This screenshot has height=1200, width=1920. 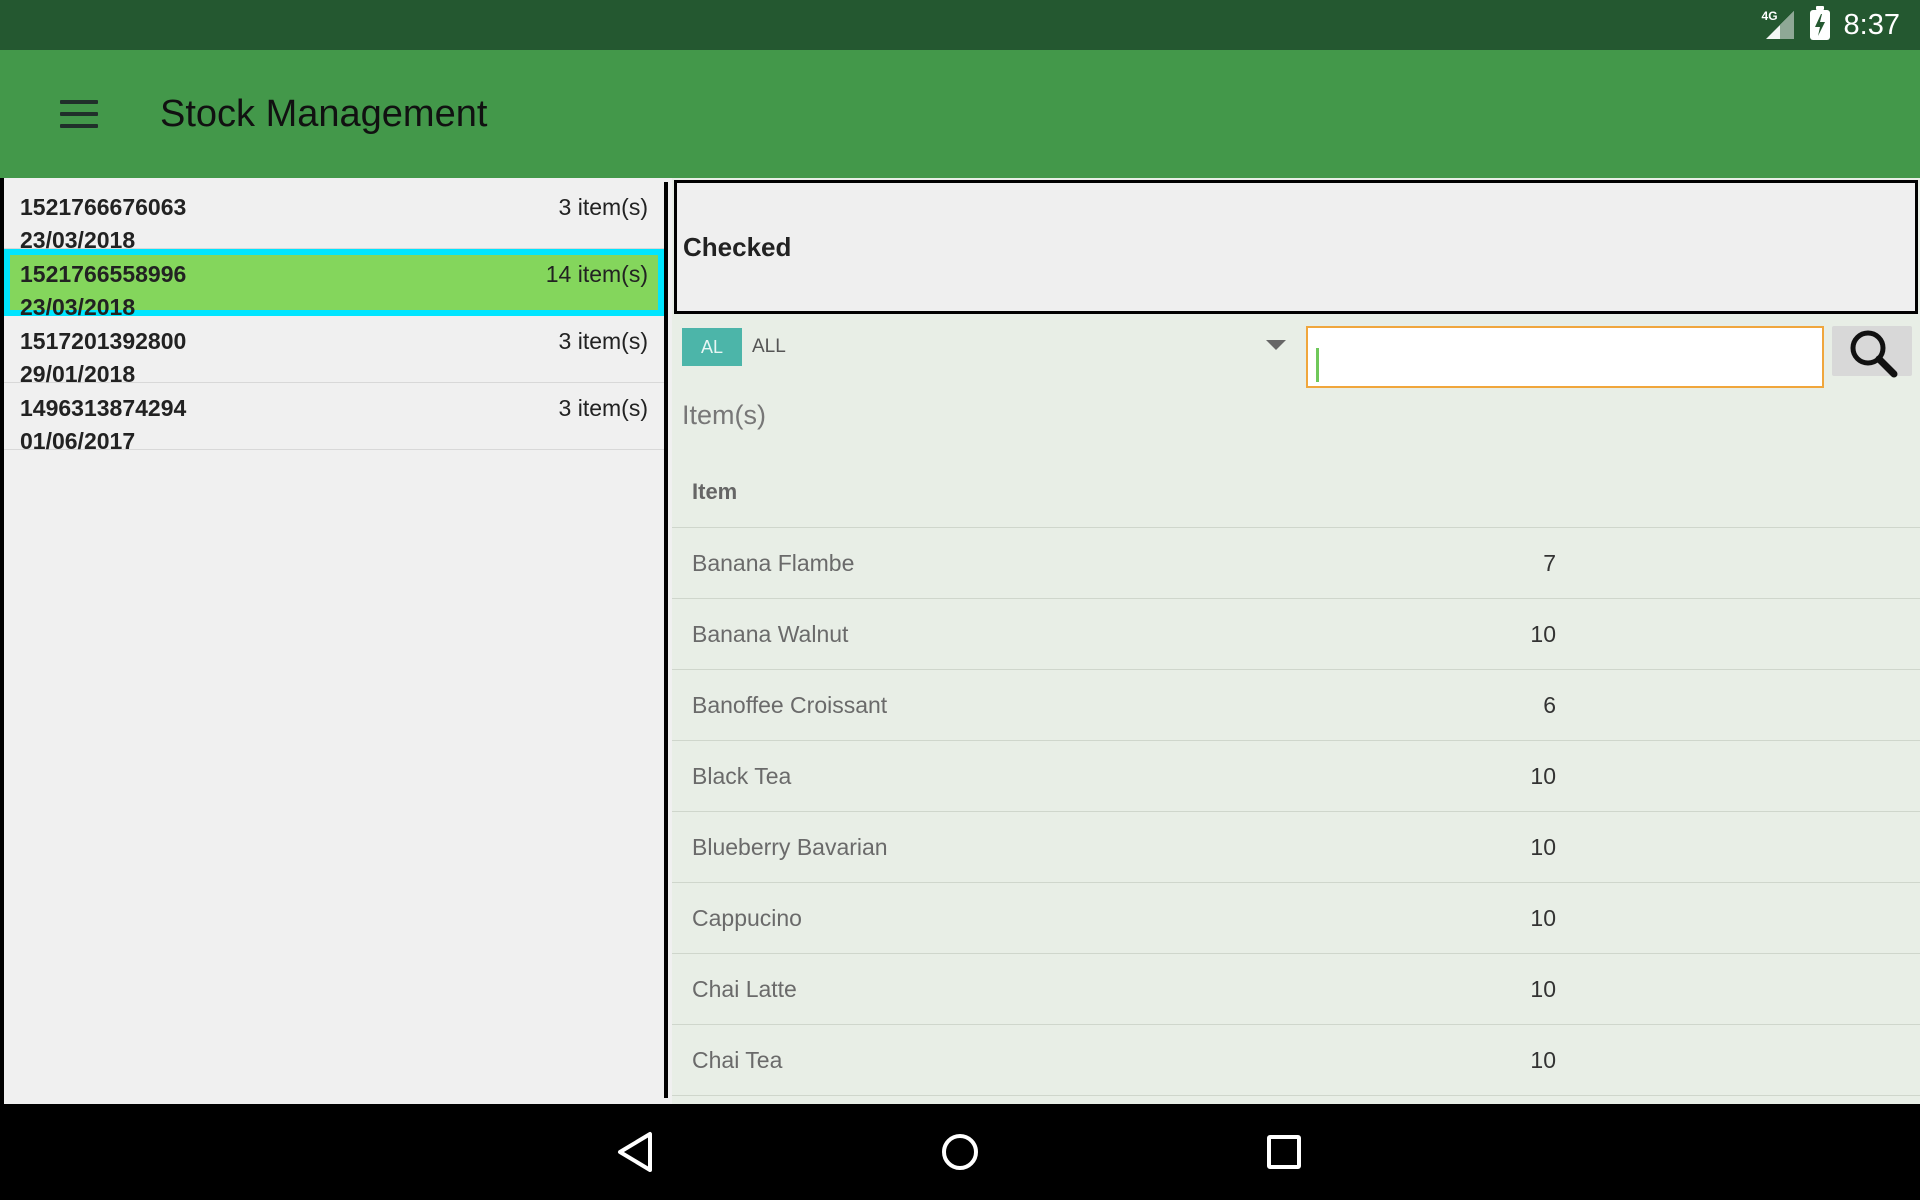 What do you see at coordinates (790, 705) in the screenshot?
I see `item-name: Banoffee Croissant` at bounding box center [790, 705].